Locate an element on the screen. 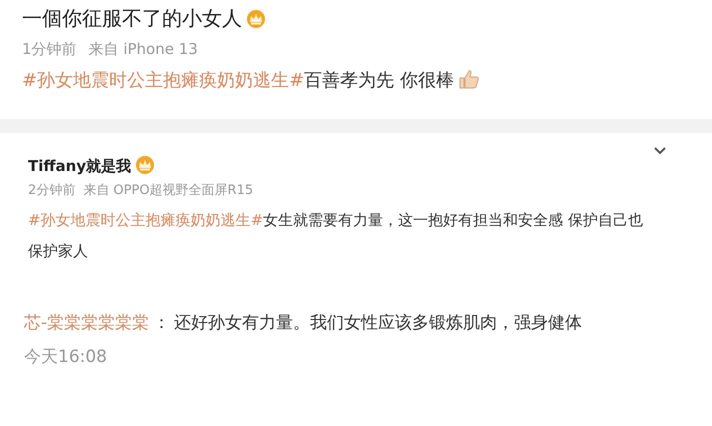  post-source: 来自 iPhone 13 is located at coordinates (143, 49).